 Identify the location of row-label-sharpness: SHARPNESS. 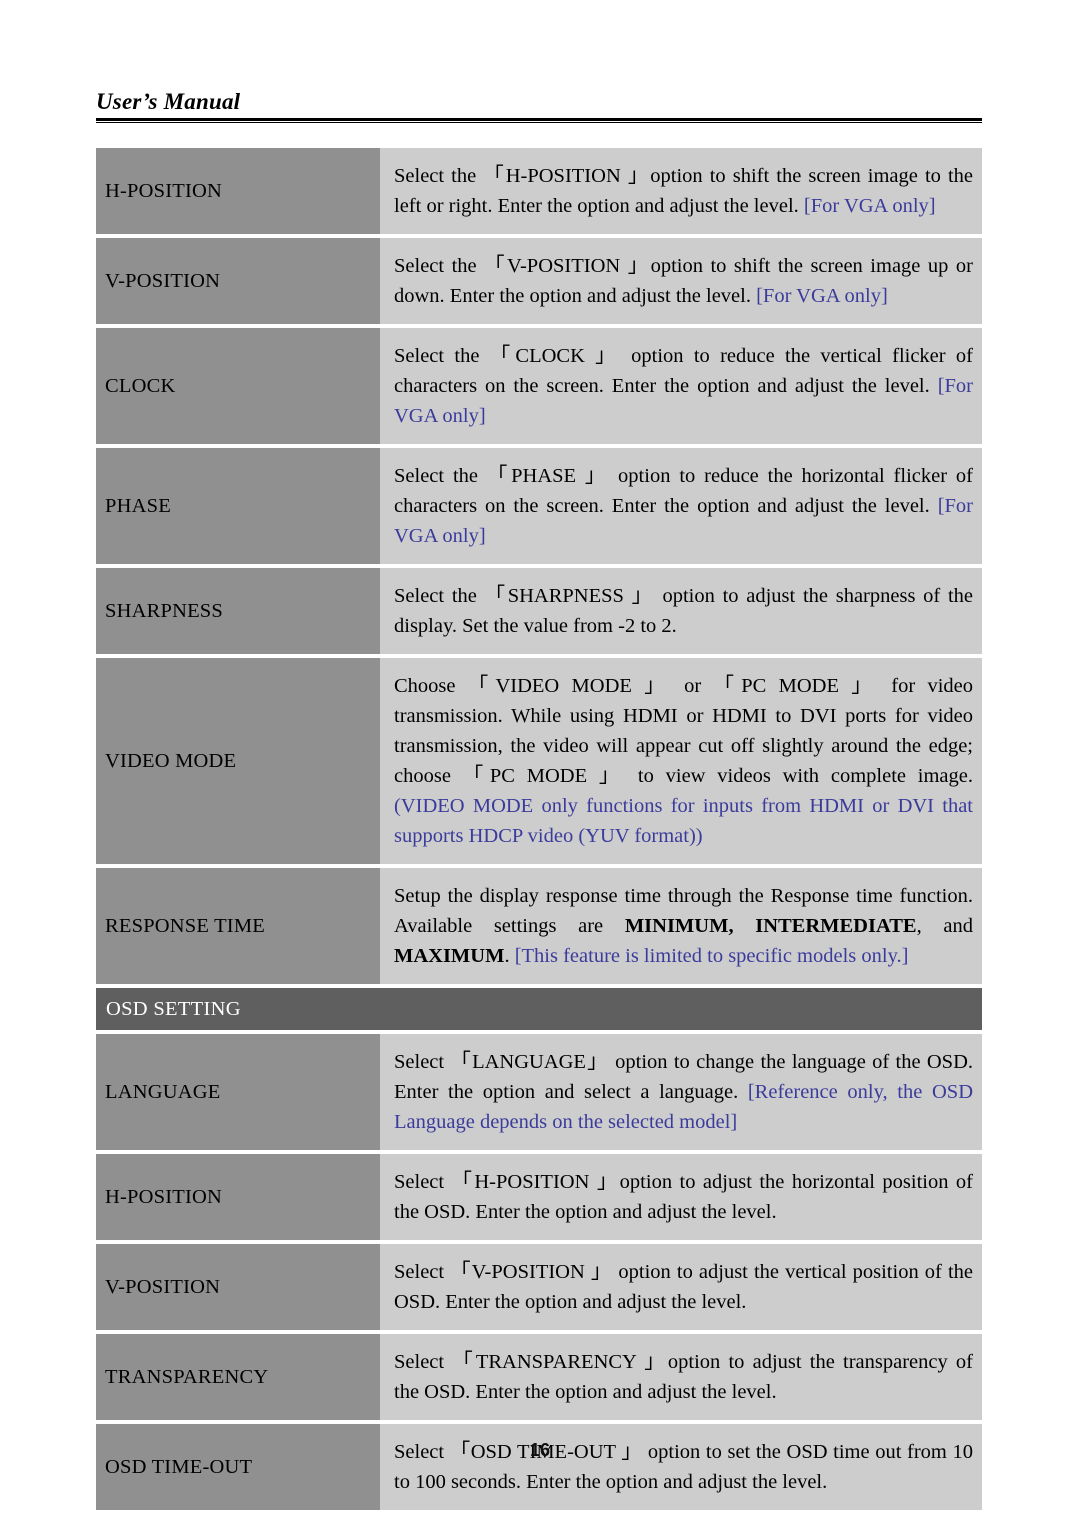
(238, 611).